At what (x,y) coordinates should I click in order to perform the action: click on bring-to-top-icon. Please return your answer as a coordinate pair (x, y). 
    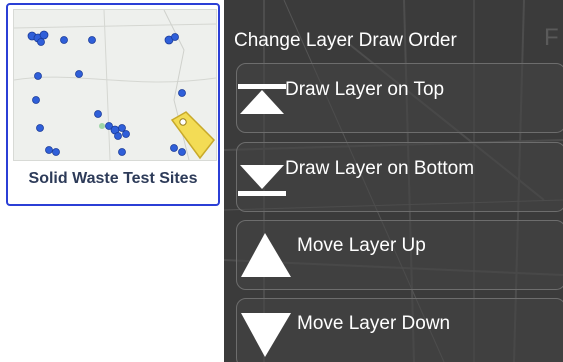
    Looking at the image, I should click on (262, 99).